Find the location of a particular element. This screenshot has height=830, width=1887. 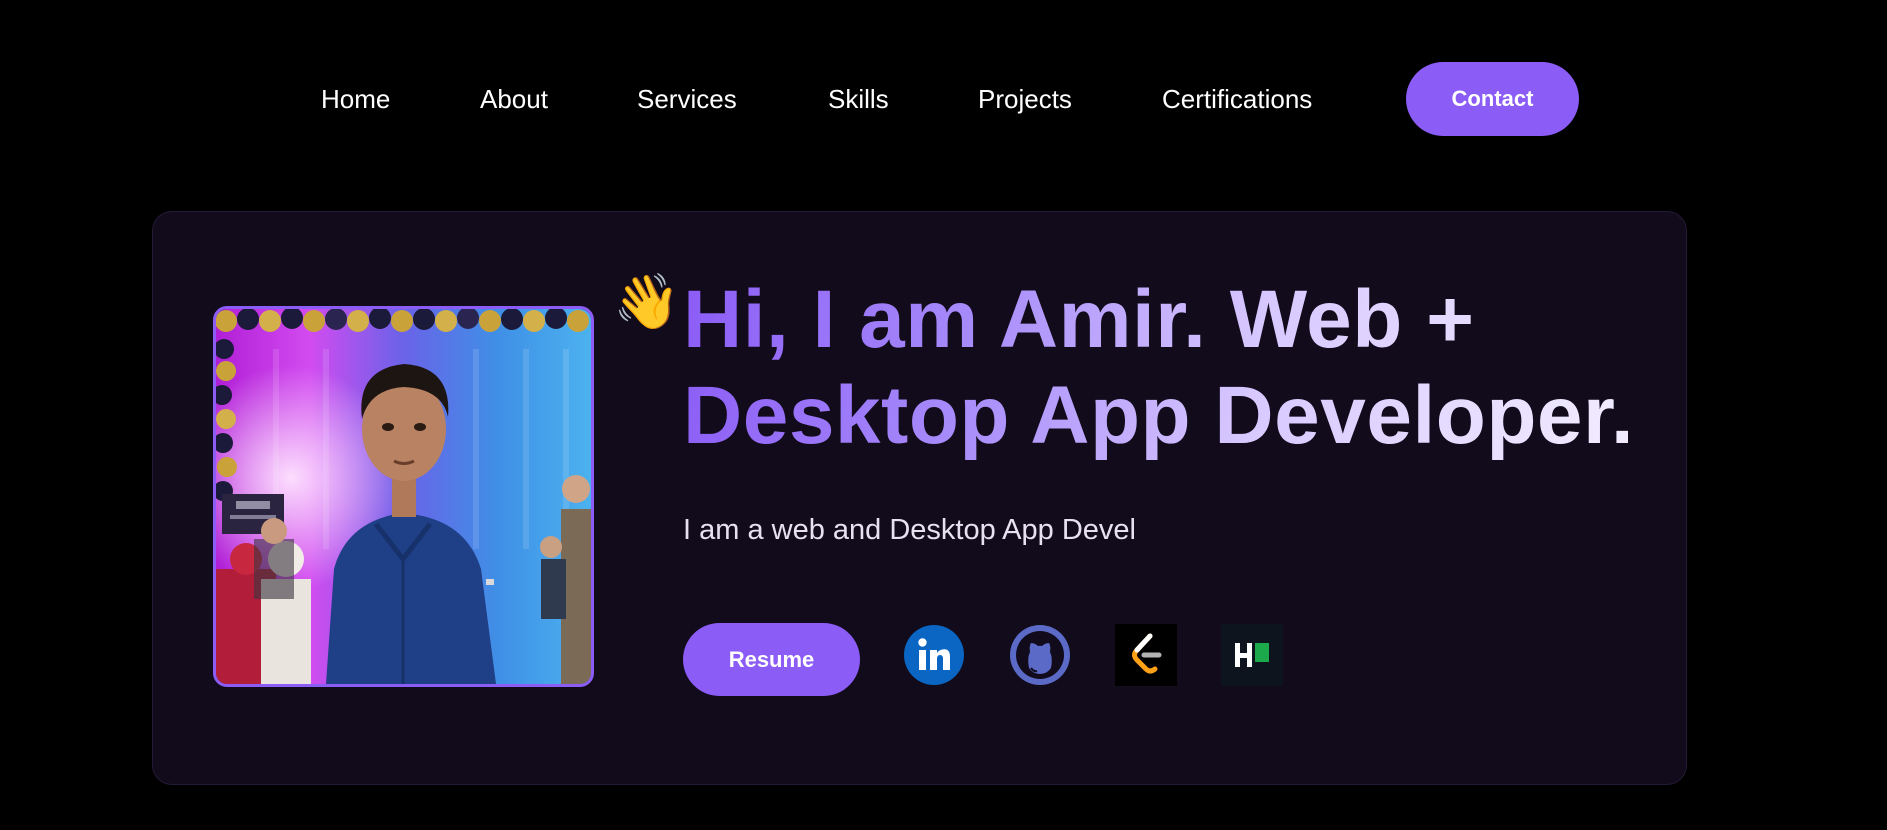

linkedin-link is located at coordinates (934, 655).